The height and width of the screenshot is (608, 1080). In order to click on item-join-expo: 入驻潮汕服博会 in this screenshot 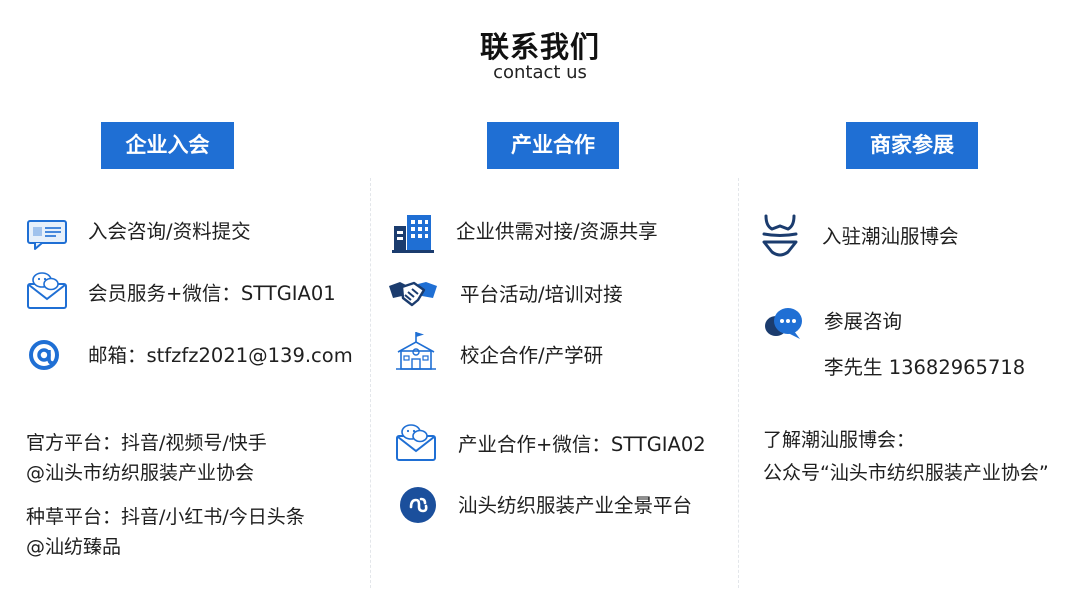, I will do `click(890, 236)`.